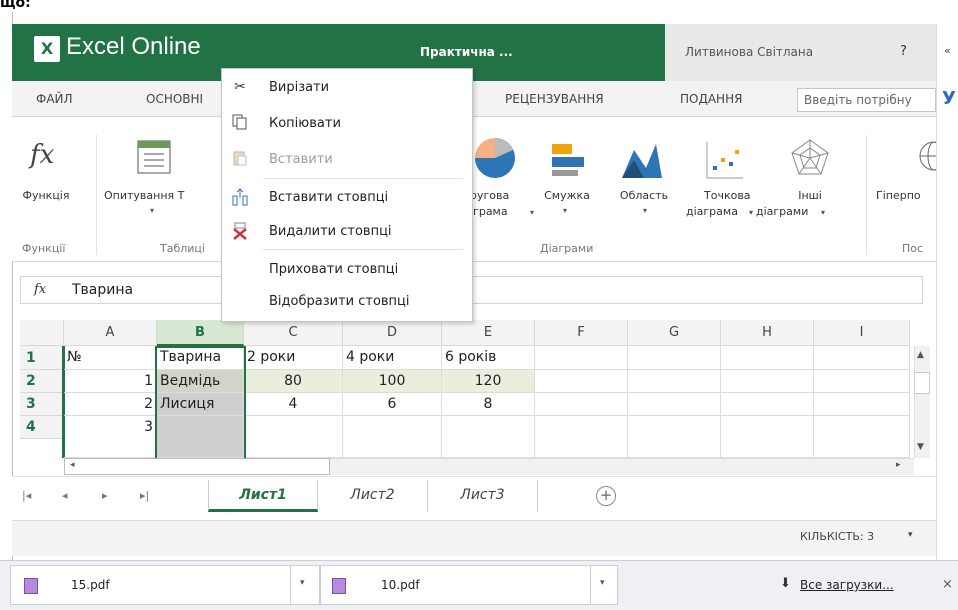 Image resolution: width=958 pixels, height=610 pixels. Describe the element at coordinates (862, 404) in the screenshot. I see `cell-i3` at that location.